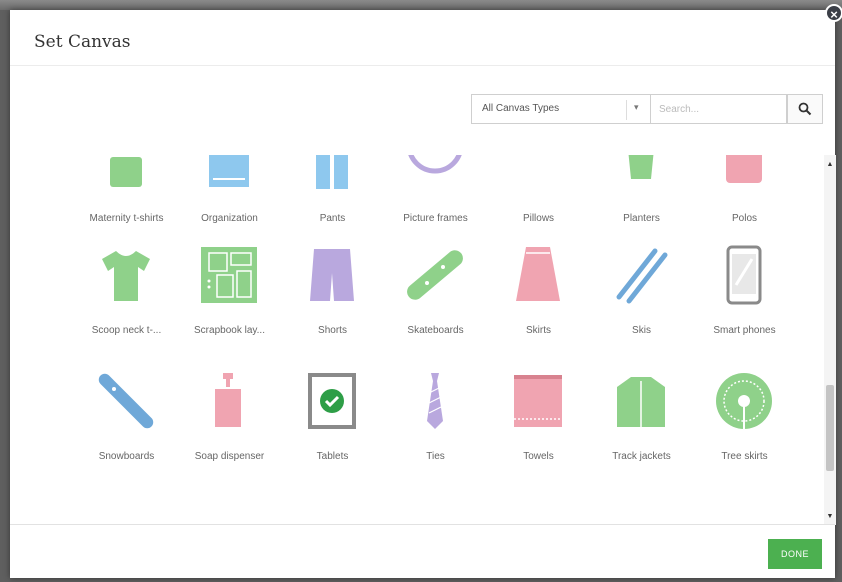  Describe the element at coordinates (744, 401) in the screenshot. I see `tree-skirt-icon` at that location.